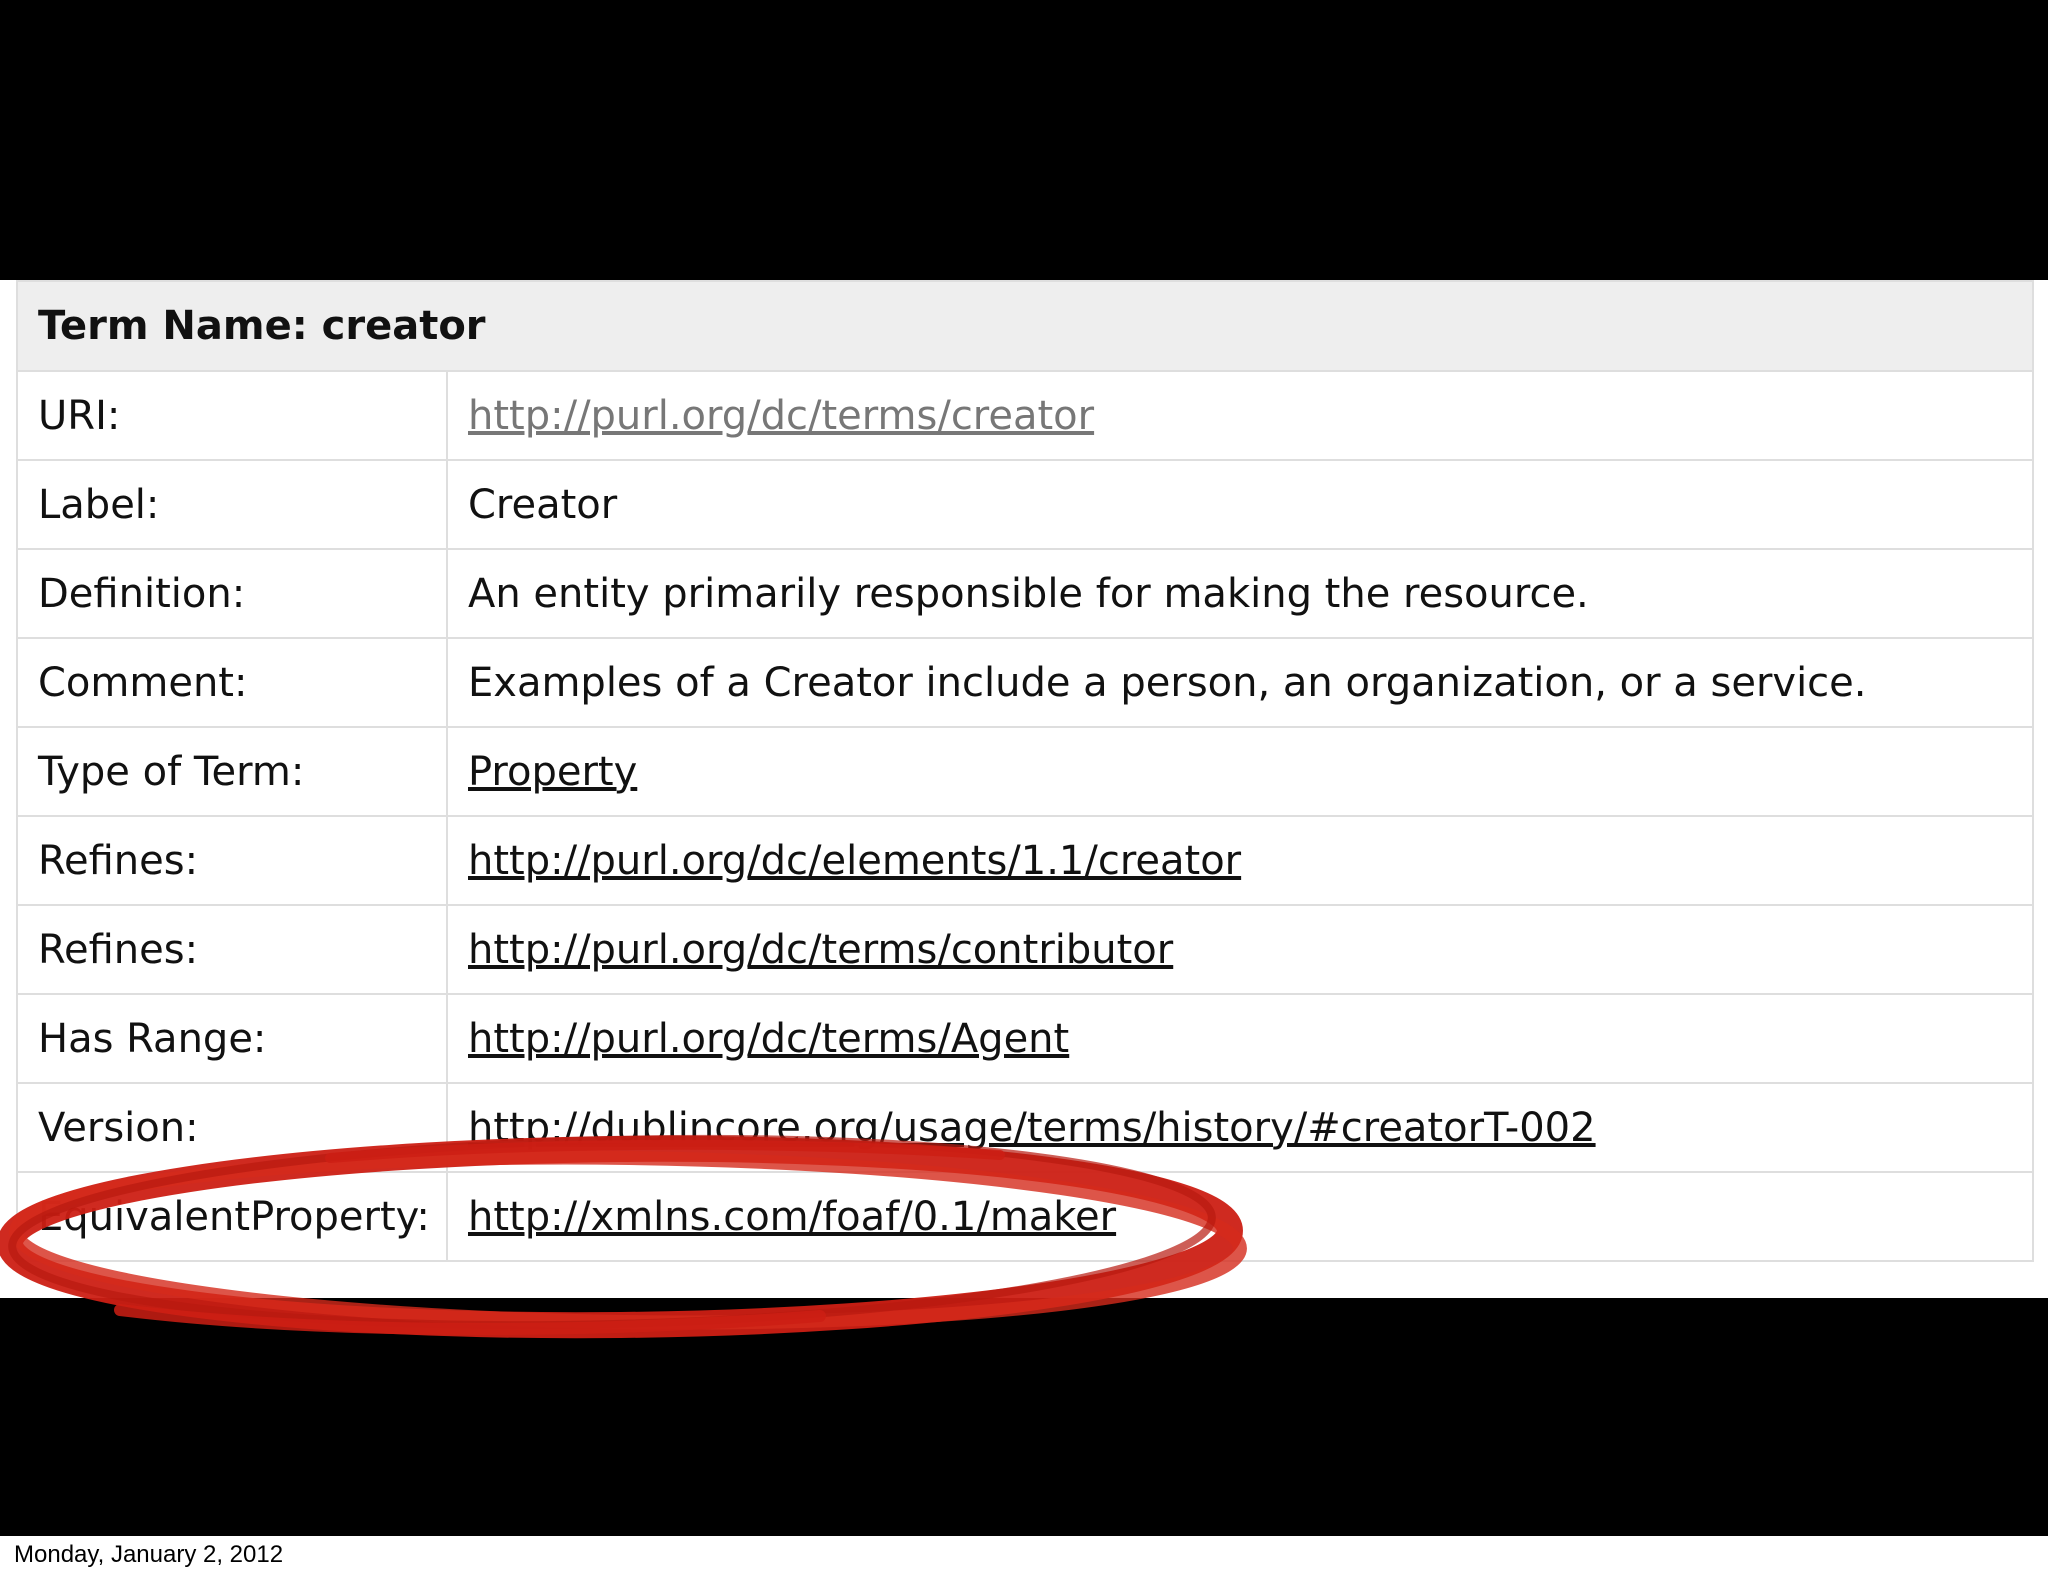 The image size is (2048, 1576). I want to click on agent-link: http://purl.org/dc/terms/Agent, so click(768, 1039).